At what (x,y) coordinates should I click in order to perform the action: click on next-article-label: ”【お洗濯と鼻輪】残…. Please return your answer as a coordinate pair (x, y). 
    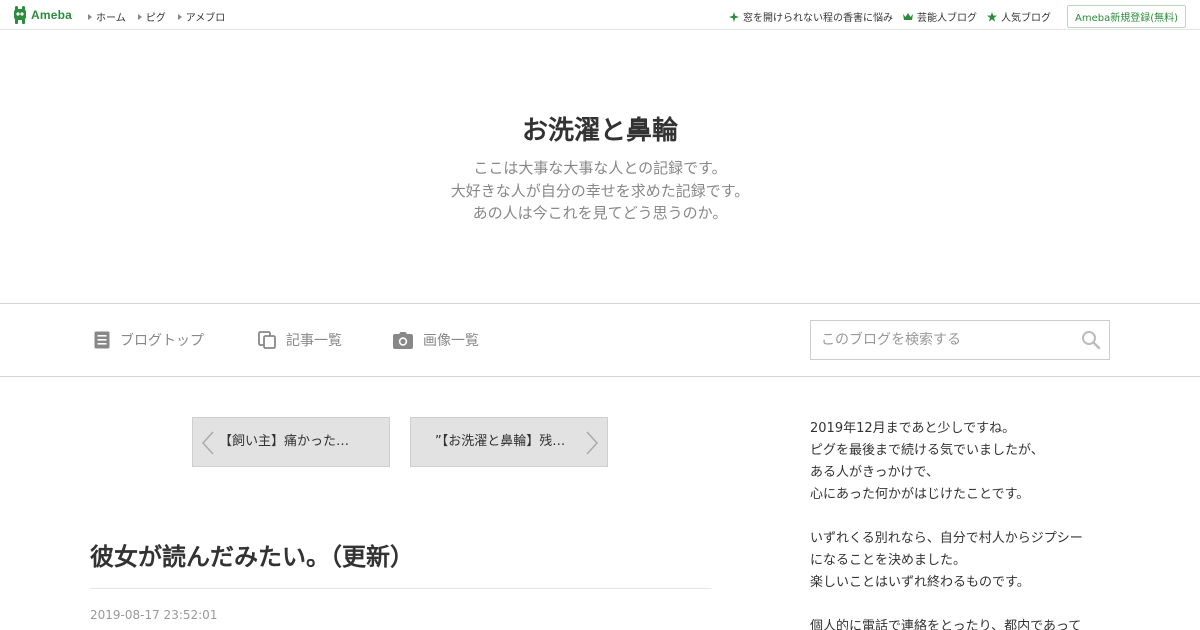
    Looking at the image, I should click on (500, 441).